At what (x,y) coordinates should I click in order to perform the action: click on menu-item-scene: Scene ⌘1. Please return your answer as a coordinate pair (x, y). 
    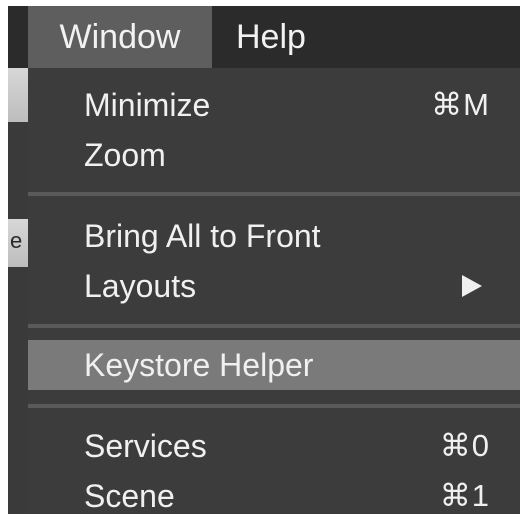
    Looking at the image, I should click on (274, 492).